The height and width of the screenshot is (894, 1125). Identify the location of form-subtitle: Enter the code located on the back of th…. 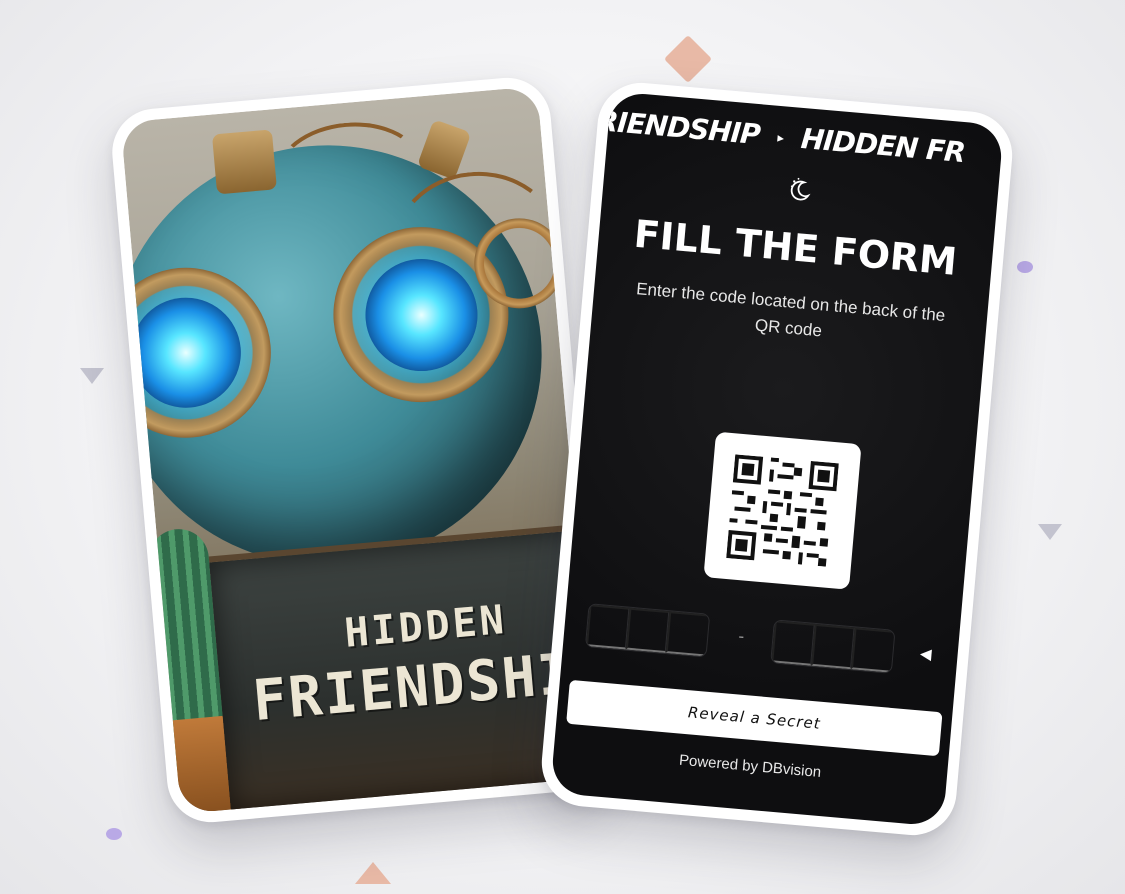
(790, 310).